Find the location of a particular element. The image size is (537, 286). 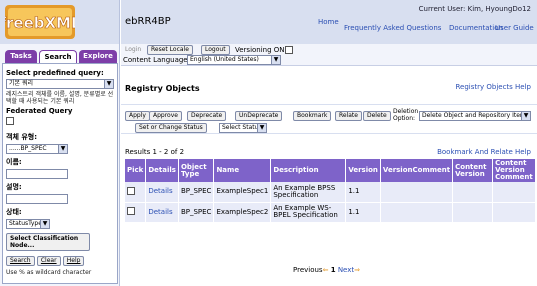

prev-arrow-icon: ⇐ is located at coordinates (325, 270).